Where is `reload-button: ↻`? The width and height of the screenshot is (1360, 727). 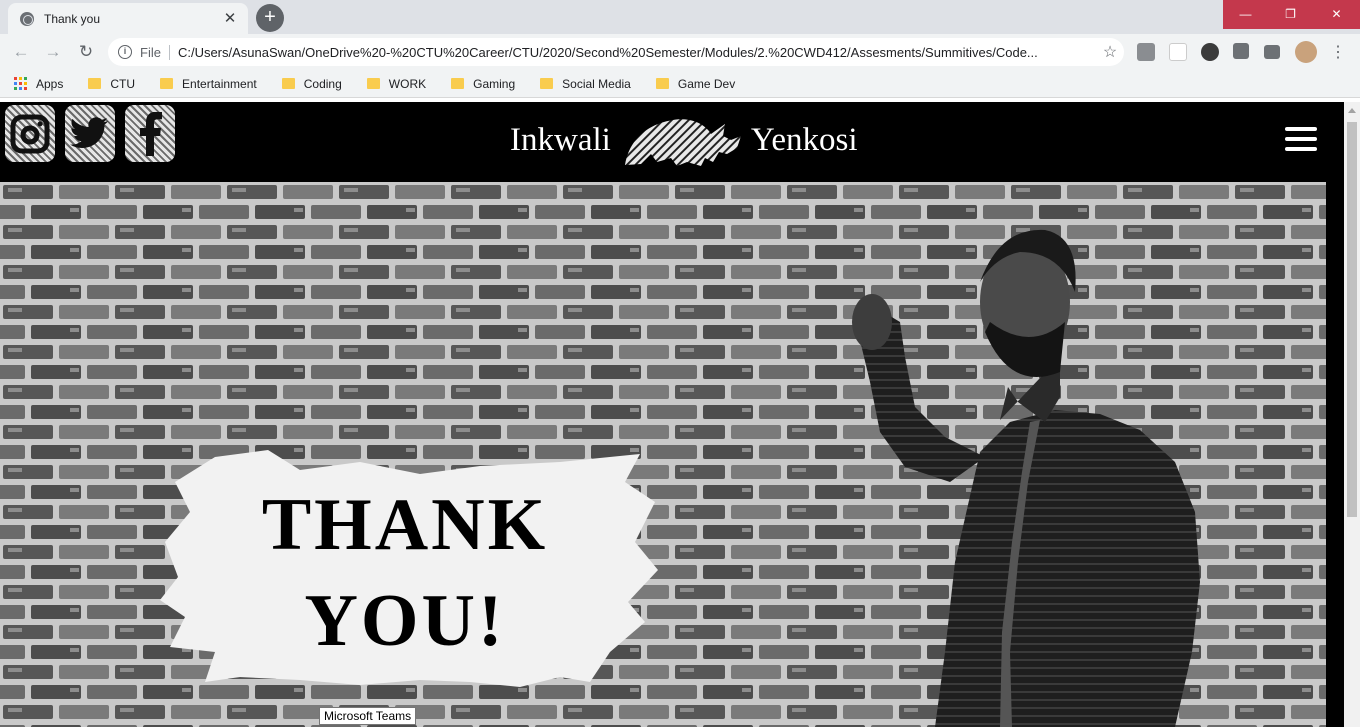
reload-button: ↻ is located at coordinates (86, 53).